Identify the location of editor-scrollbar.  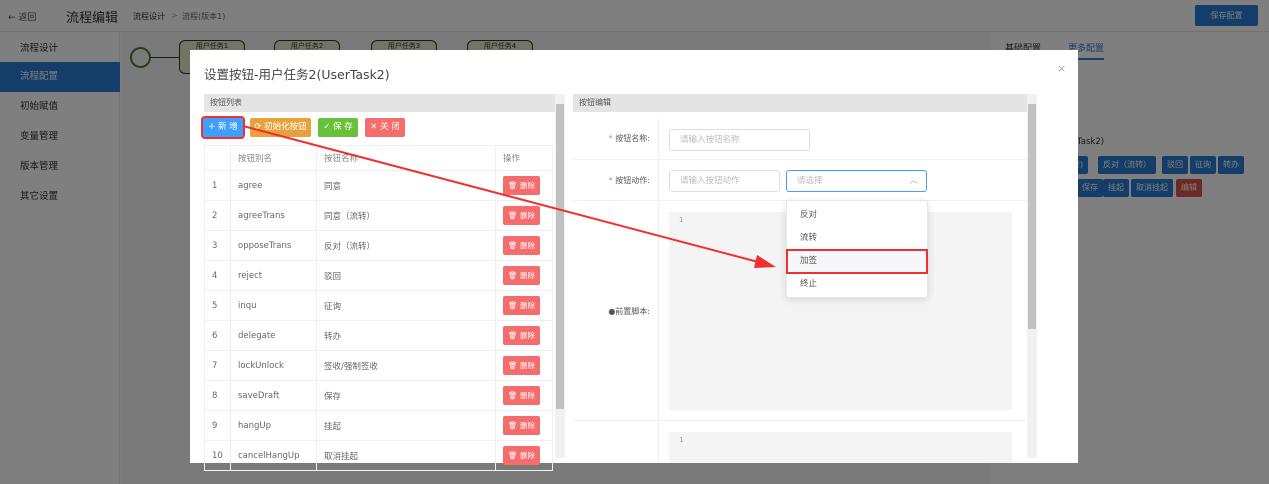
(1032, 276).